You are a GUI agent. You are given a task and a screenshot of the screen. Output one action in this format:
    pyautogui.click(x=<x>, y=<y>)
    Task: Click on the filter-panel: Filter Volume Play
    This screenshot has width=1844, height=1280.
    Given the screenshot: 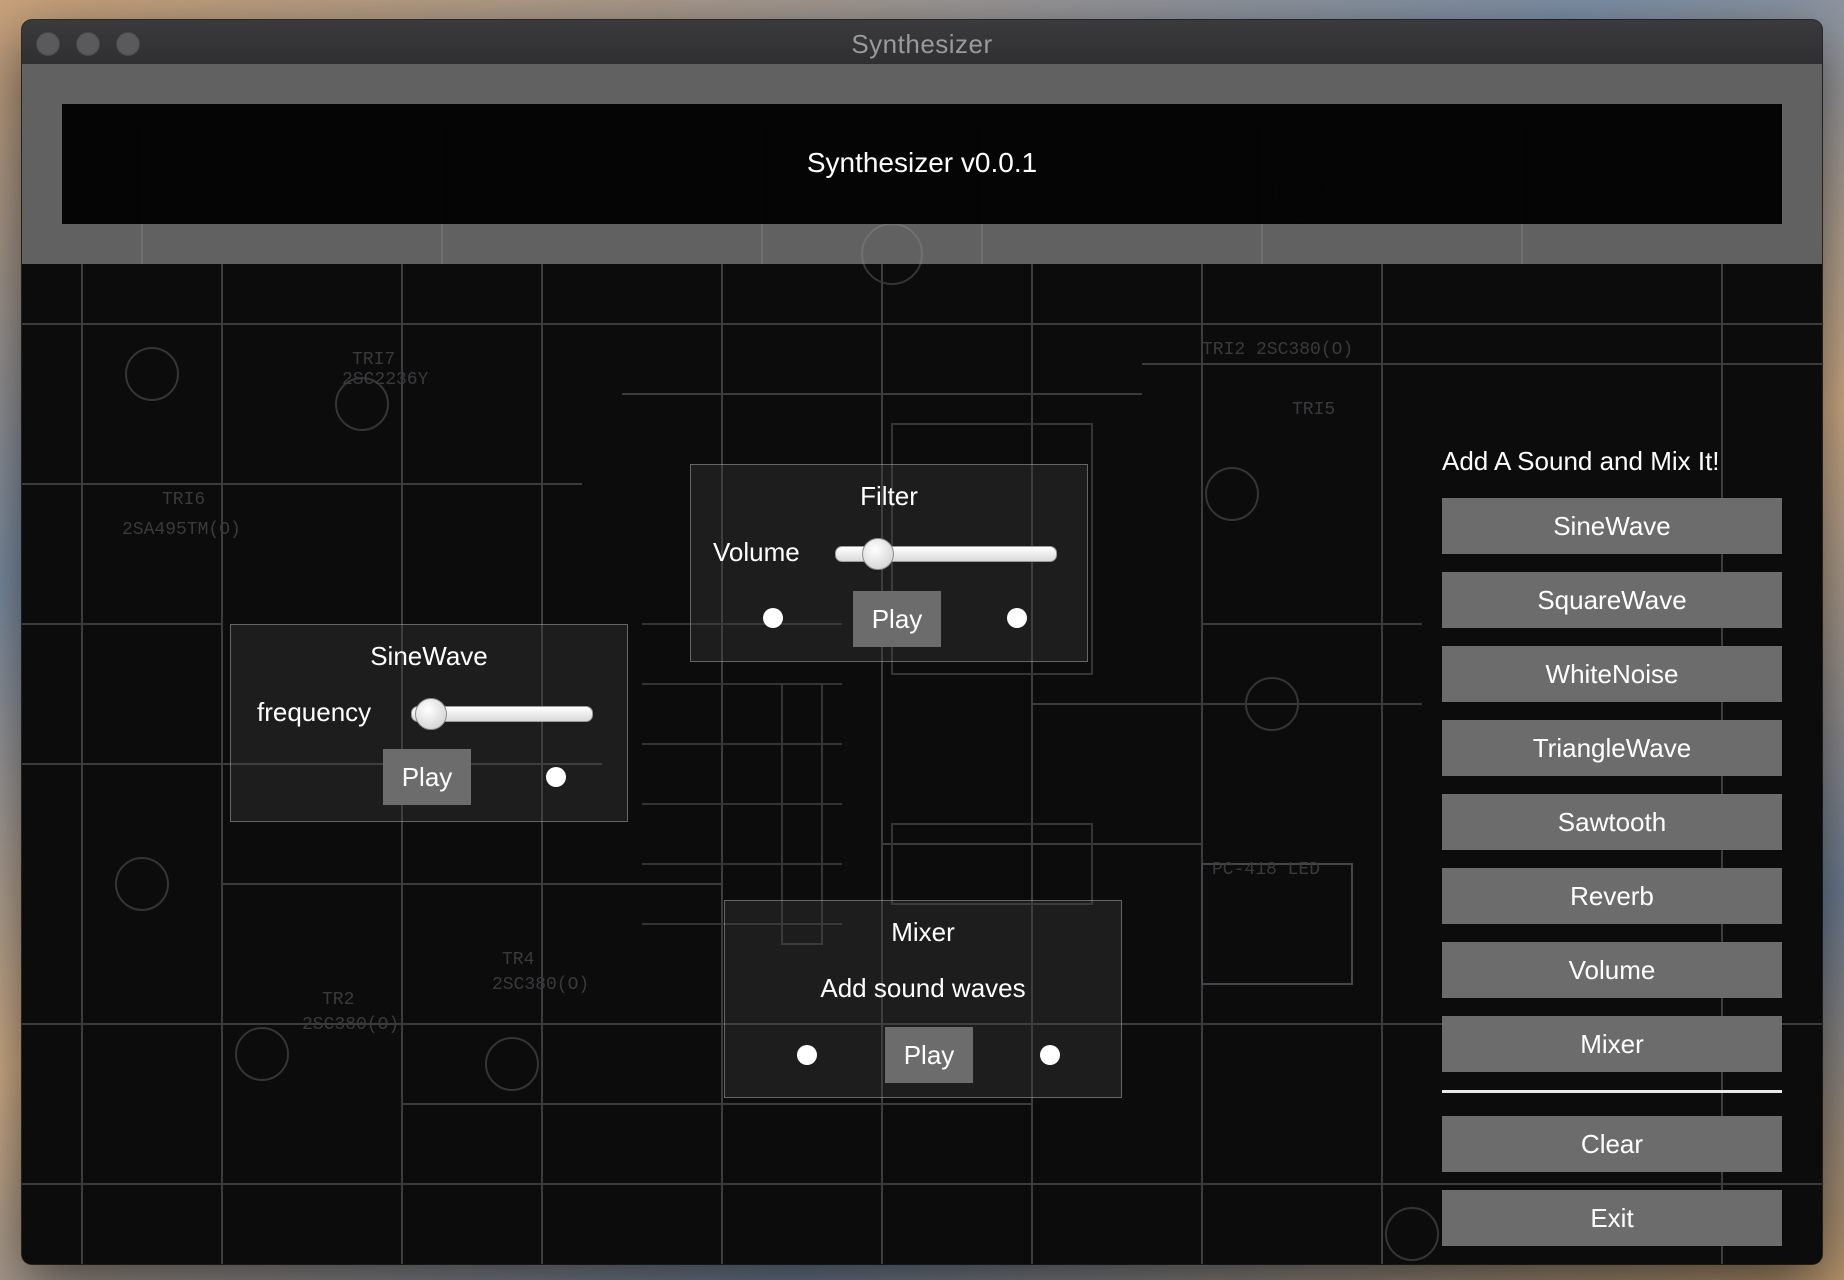 What is the action you would take?
    pyautogui.click(x=889, y=563)
    